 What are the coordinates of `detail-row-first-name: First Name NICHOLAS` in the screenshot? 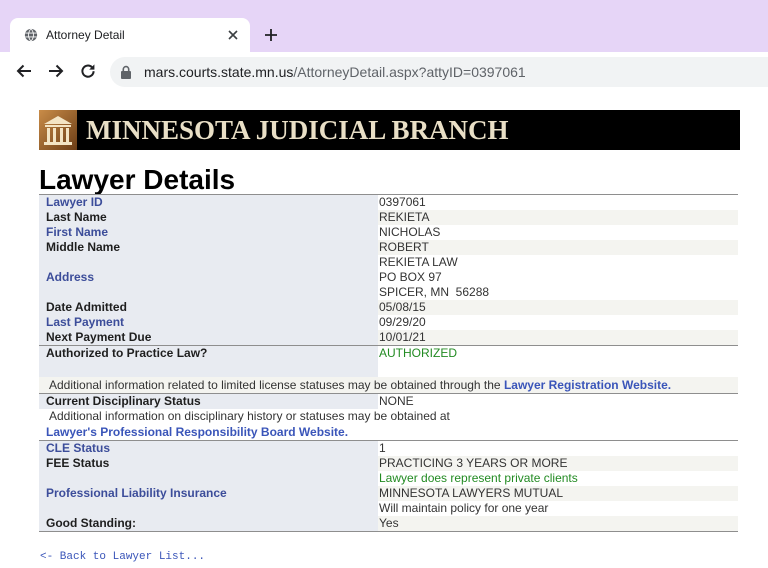 It's located at (388, 232).